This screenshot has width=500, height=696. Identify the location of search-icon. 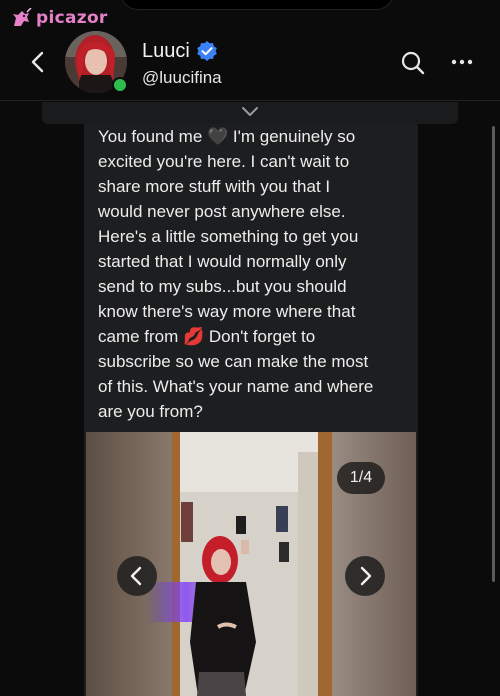
(413, 63).